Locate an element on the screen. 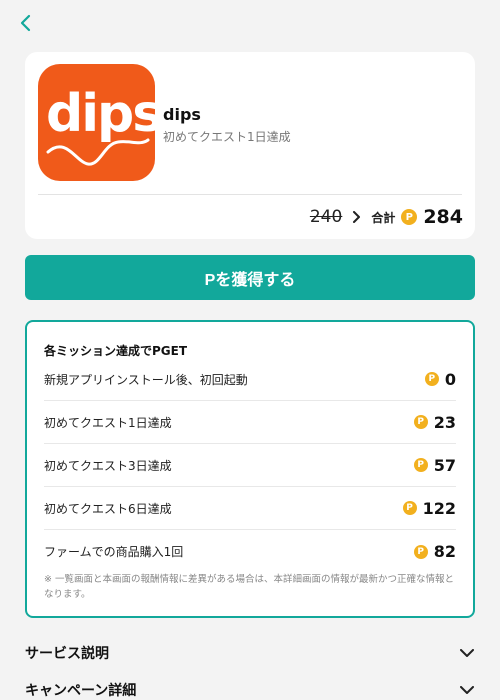 The height and width of the screenshot is (700, 500). chevron-left-icon is located at coordinates (25, 23).